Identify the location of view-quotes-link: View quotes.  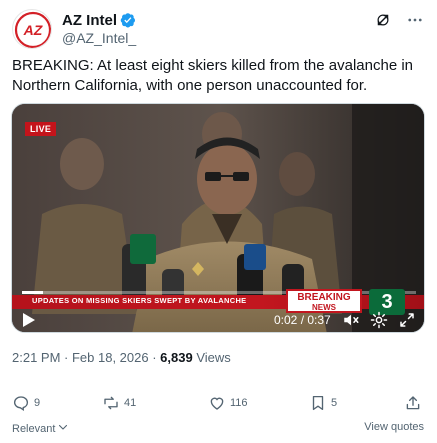
(394, 427).